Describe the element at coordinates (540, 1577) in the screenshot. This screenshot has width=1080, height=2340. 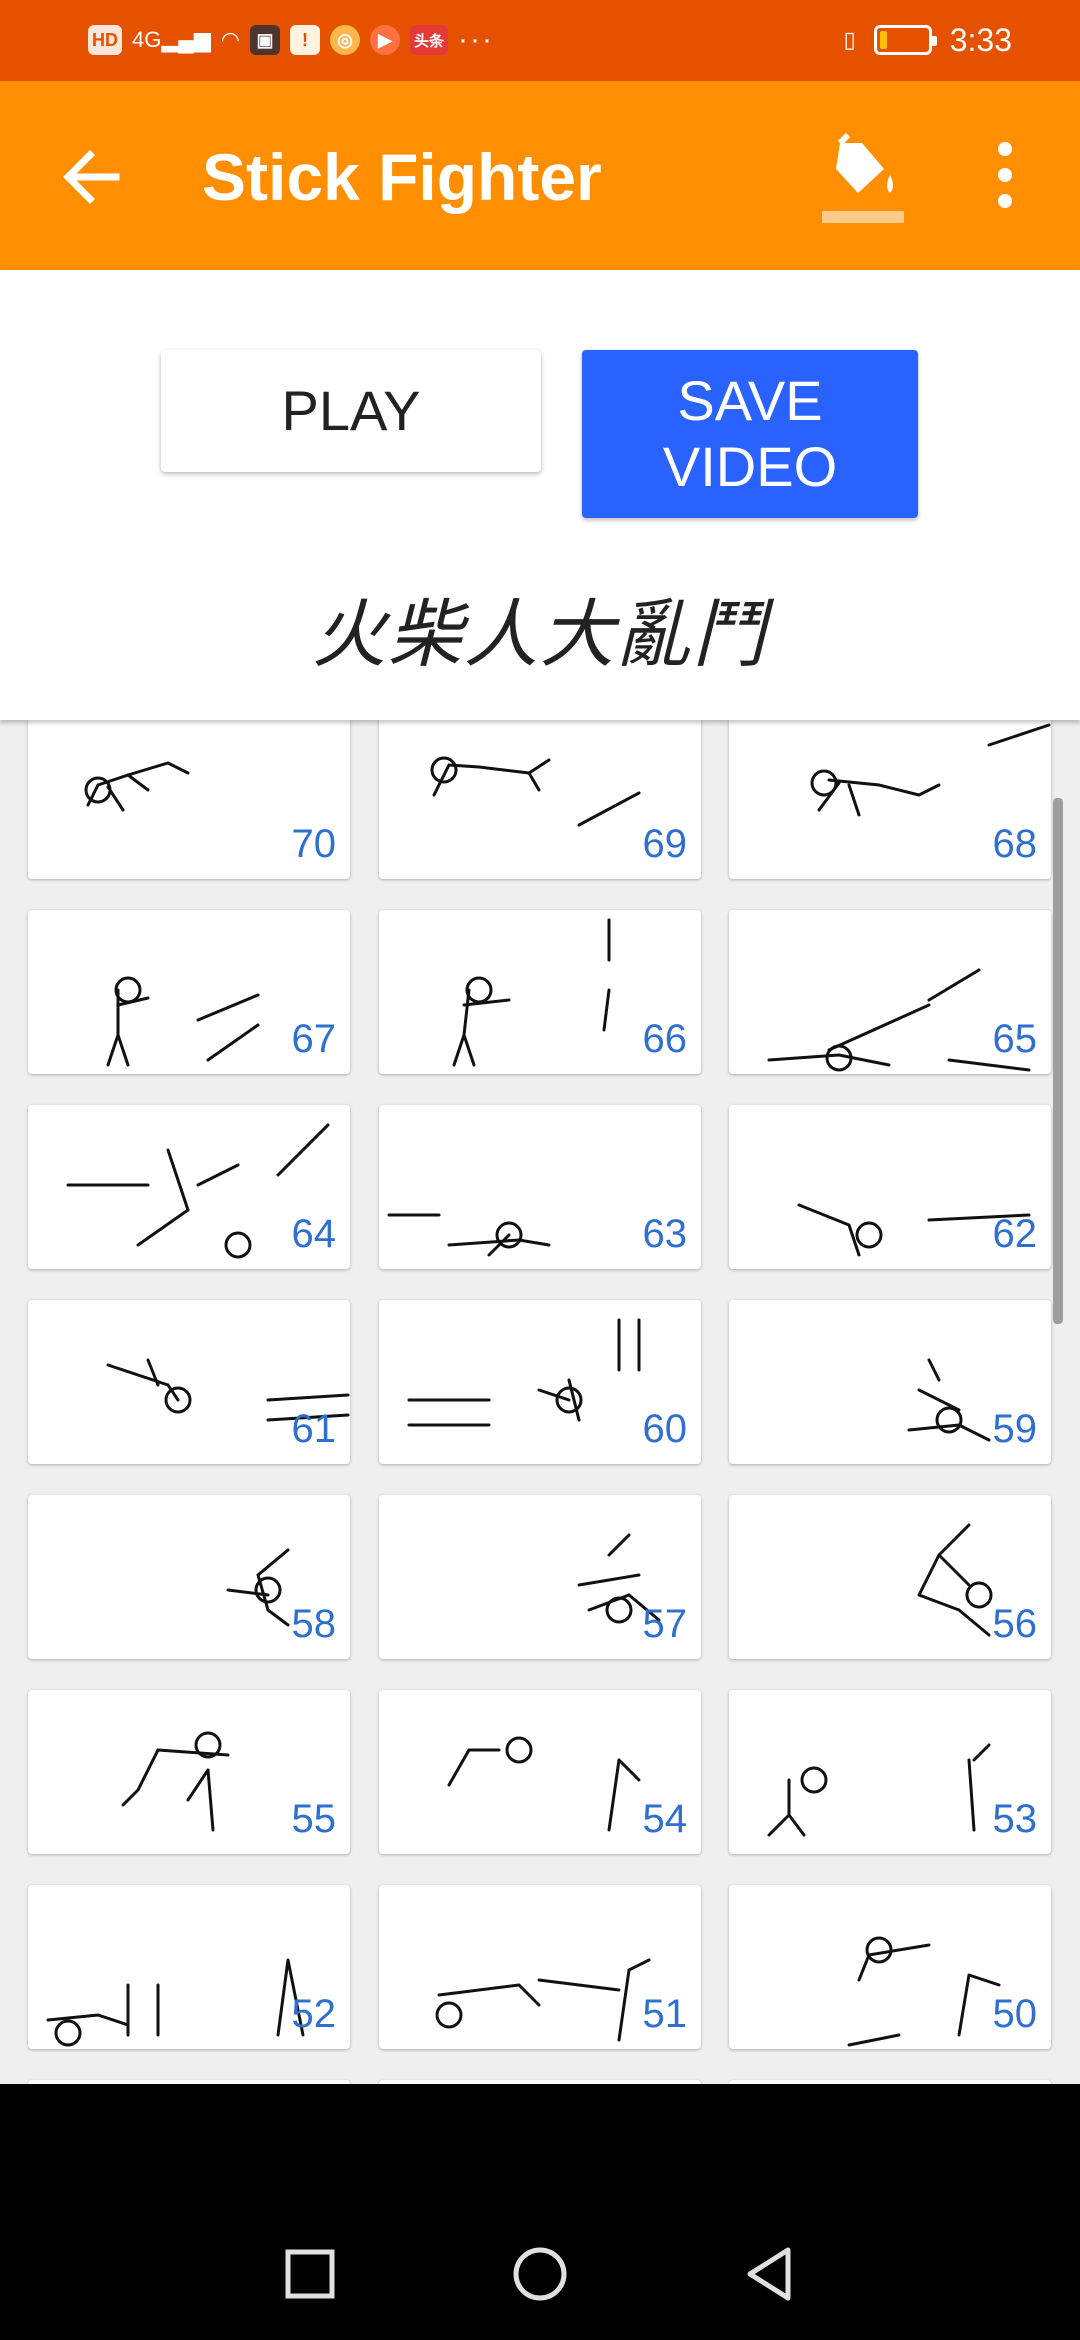
I see `frame-thumbnail: 57` at that location.